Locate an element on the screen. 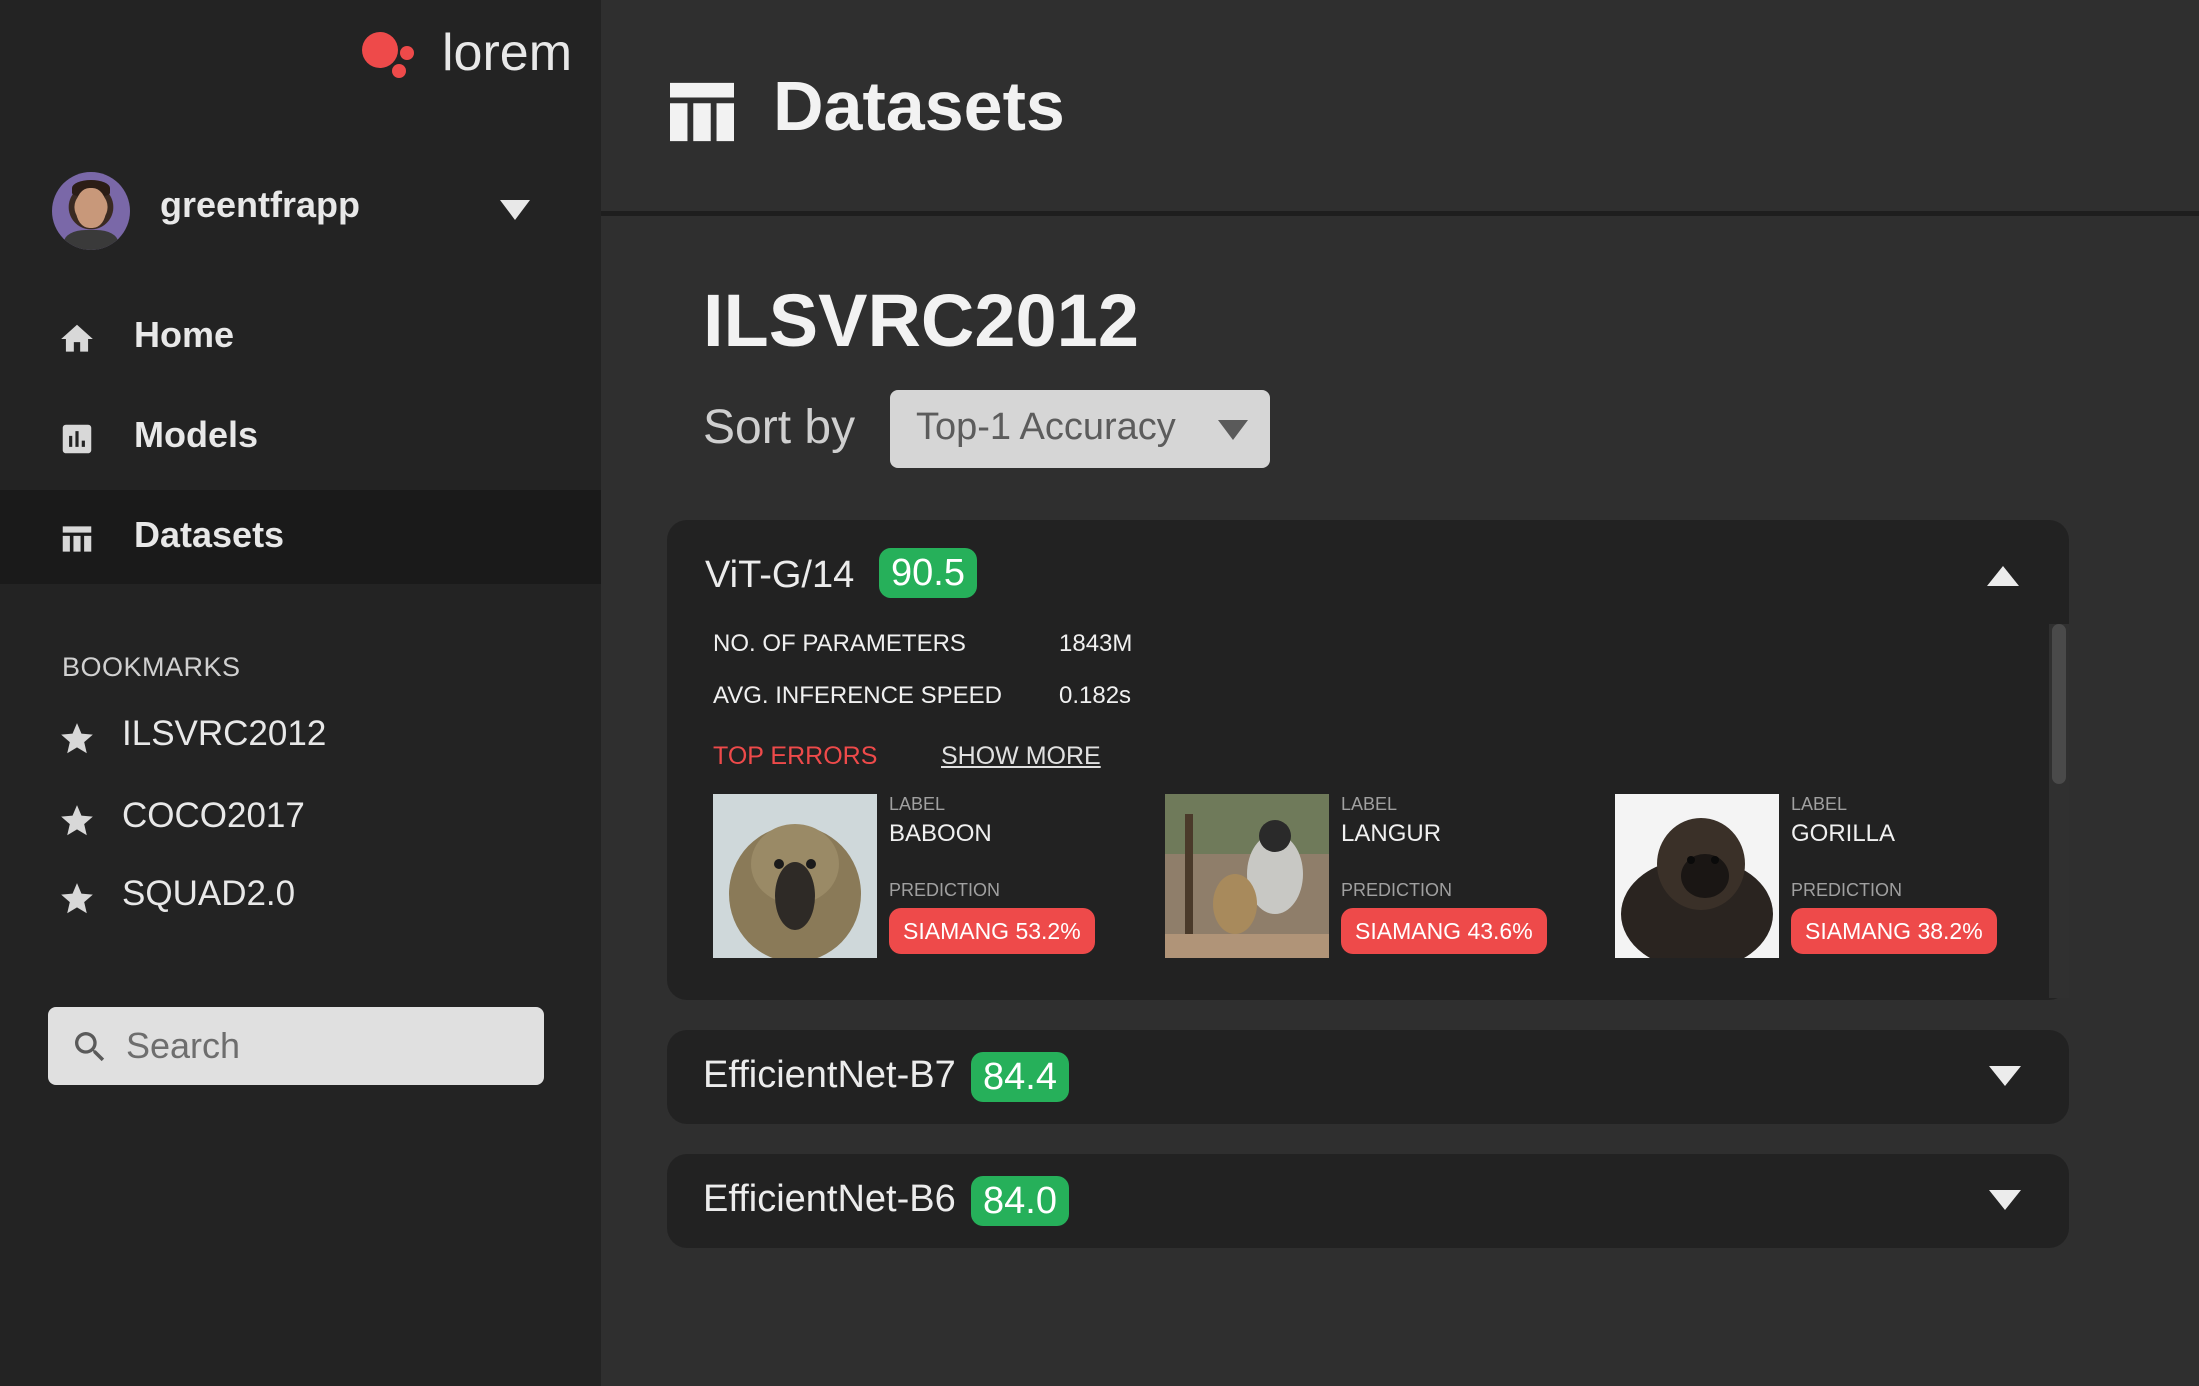 The height and width of the screenshot is (1386, 2199). error-item: LABEL LANGUR PREDICTION SIAMANG 43.6% is located at coordinates (1375, 877).